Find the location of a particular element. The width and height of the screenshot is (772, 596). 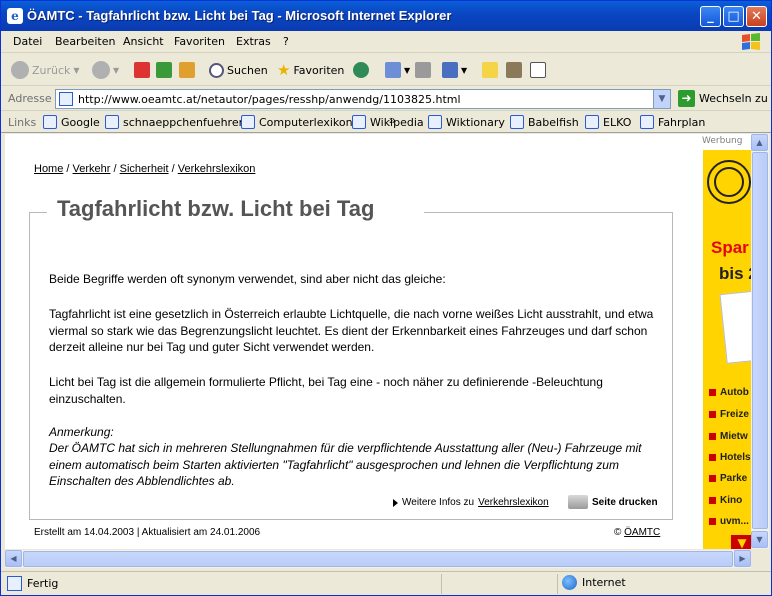

print-toolbar-button is located at coordinates (423, 70).